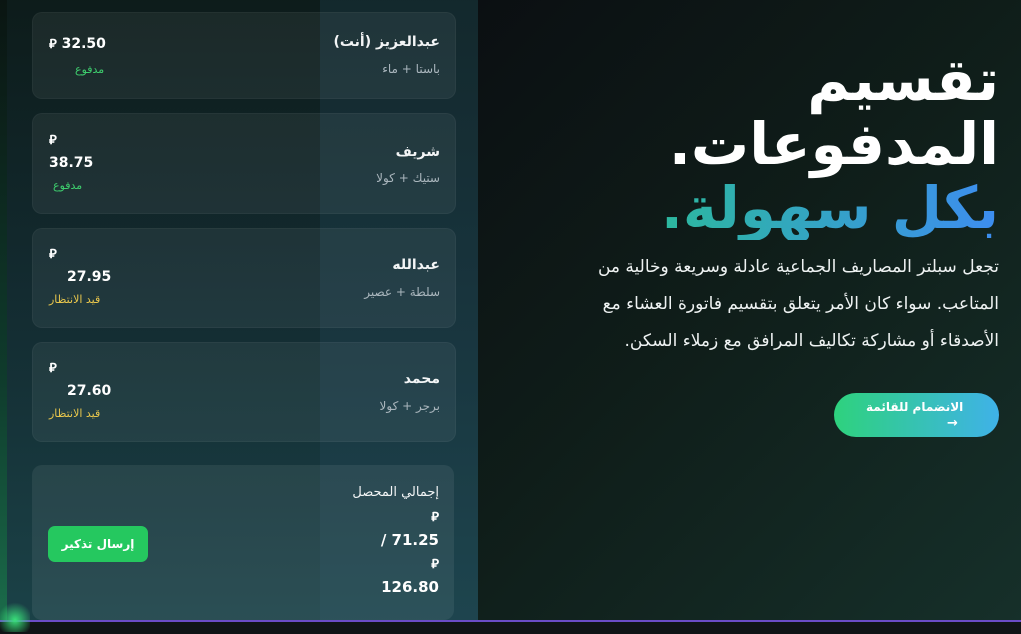  What do you see at coordinates (417, 152) in the screenshot?
I see `member-name: شريف` at bounding box center [417, 152].